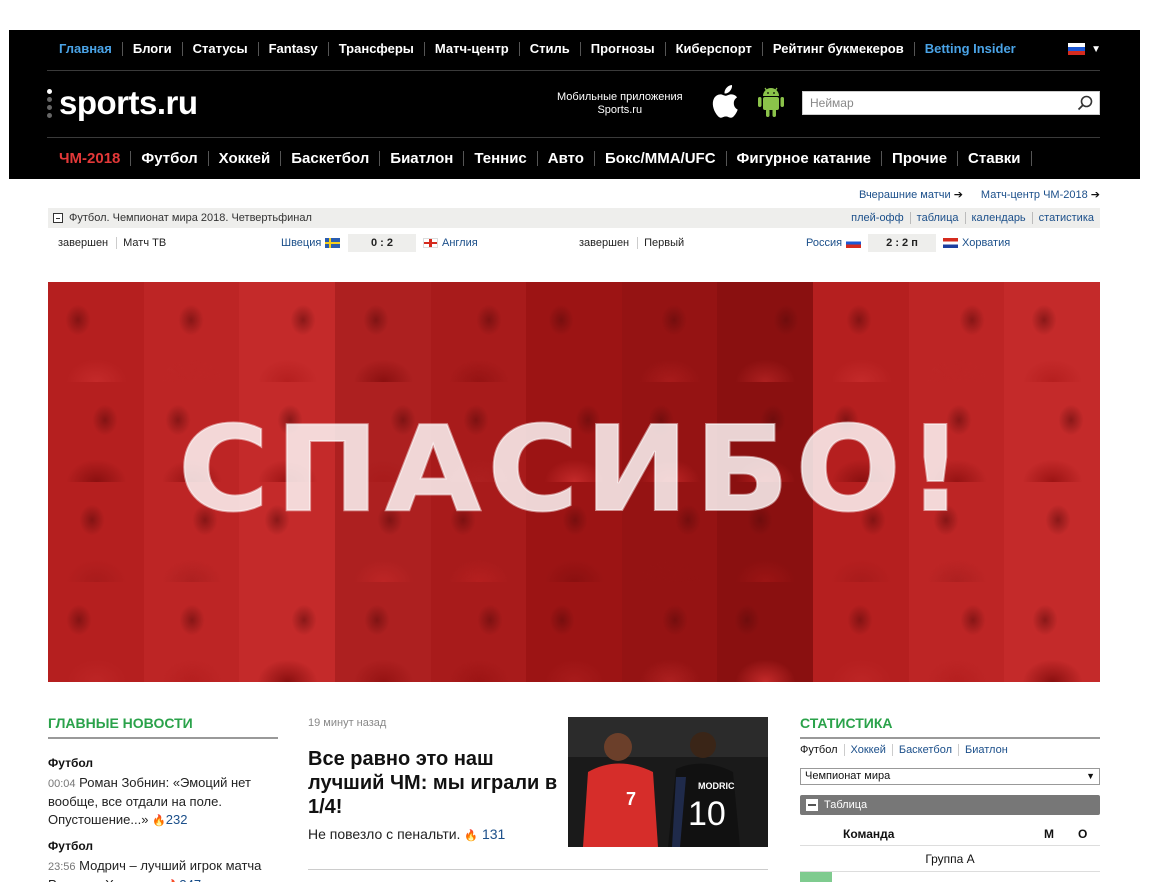 The height and width of the screenshot is (882, 1149). Describe the element at coordinates (834, 243) in the screenshot. I see `home-team: Россия` at that location.